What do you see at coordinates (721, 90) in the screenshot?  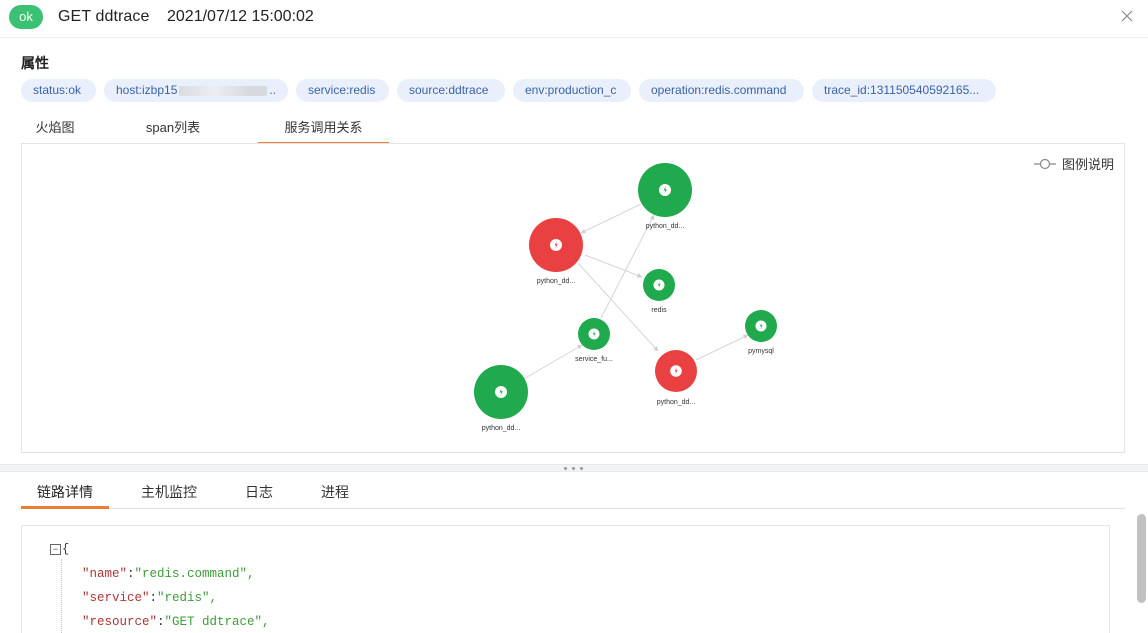 I see `tag-operation: operation:redis.command` at bounding box center [721, 90].